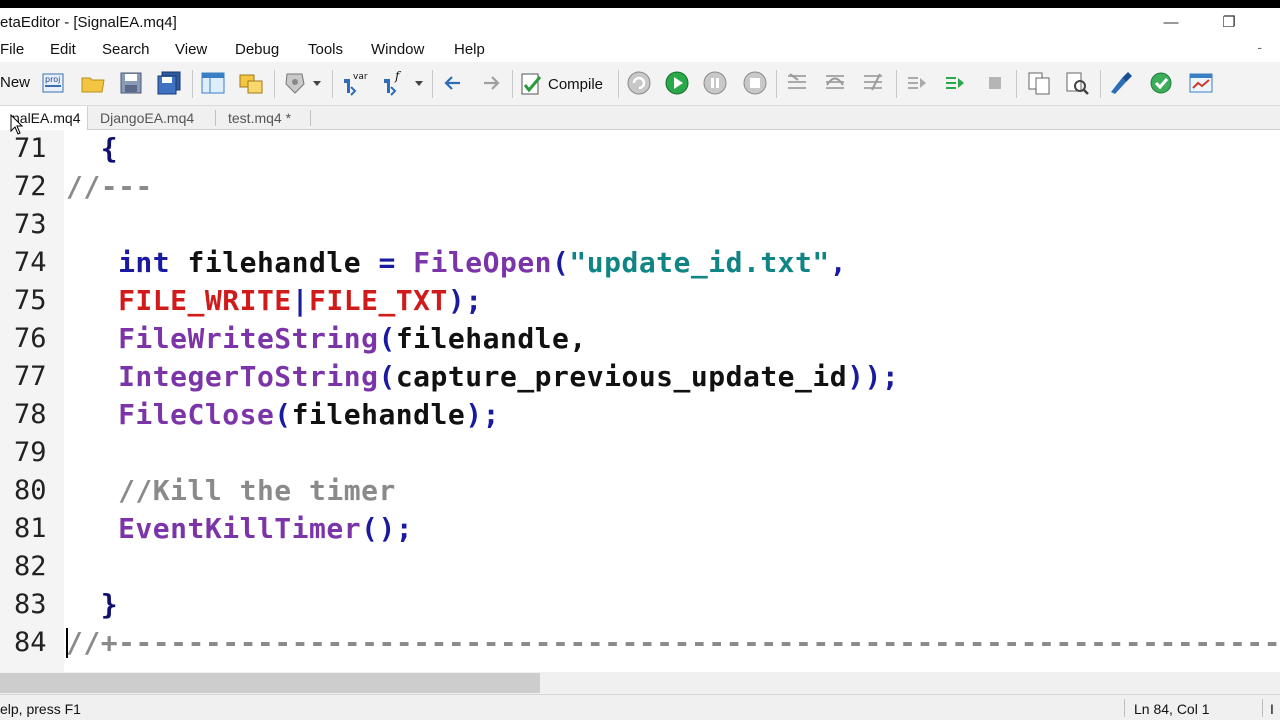  I want to click on code-line: 80 //Kill the timer, so click(640, 491).